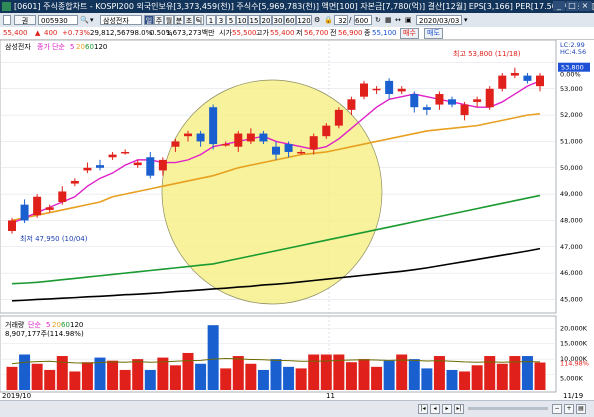 This screenshot has height=417, width=594. Describe the element at coordinates (557, 409) in the screenshot. I see `zoom-out-icon: −` at that location.